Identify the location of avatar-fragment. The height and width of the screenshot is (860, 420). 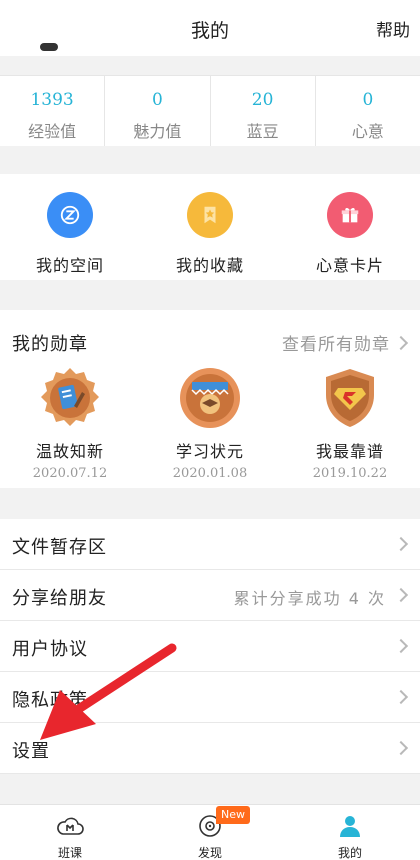
(49, 47).